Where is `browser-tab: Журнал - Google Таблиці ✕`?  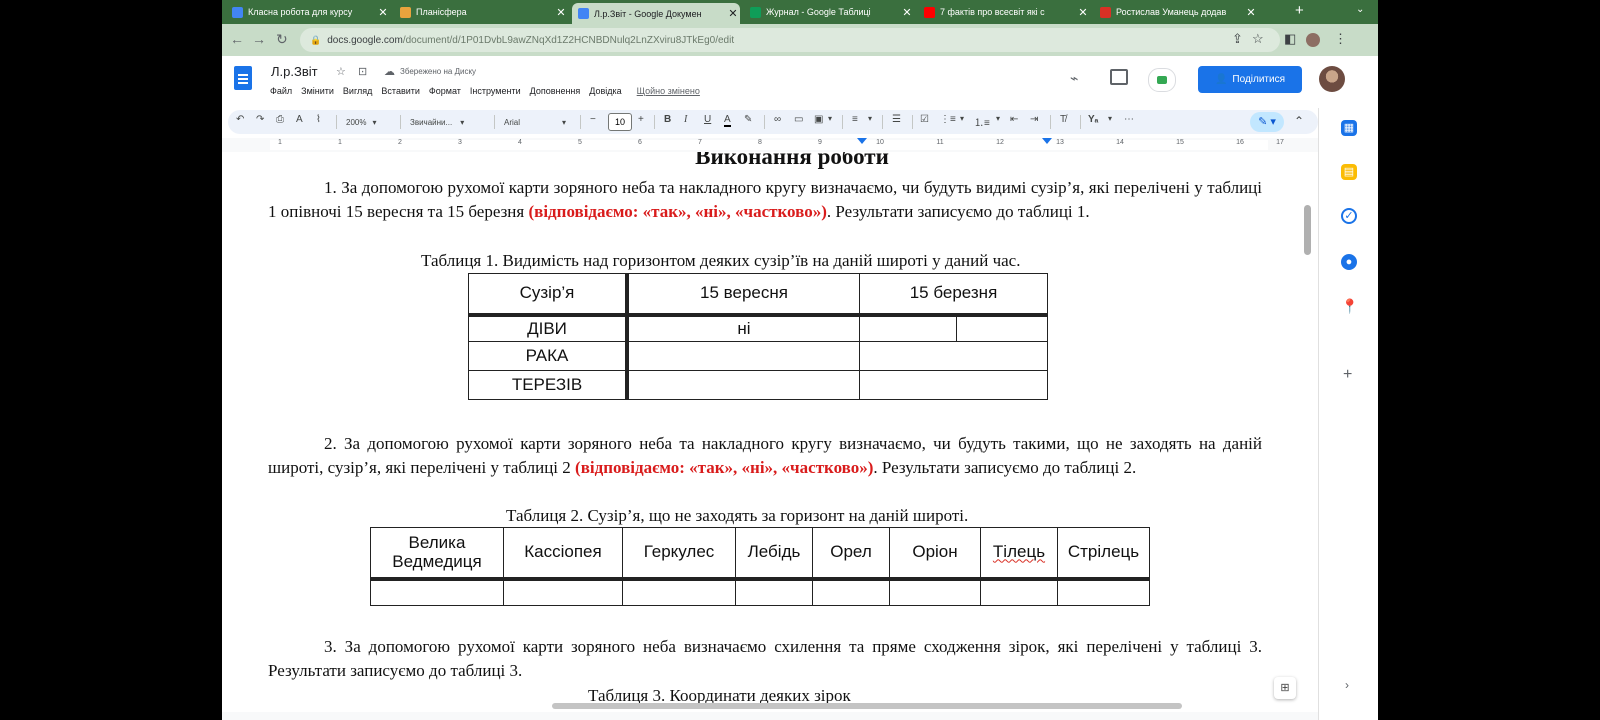 browser-tab: Журнал - Google Таблиці ✕ is located at coordinates (829, 12).